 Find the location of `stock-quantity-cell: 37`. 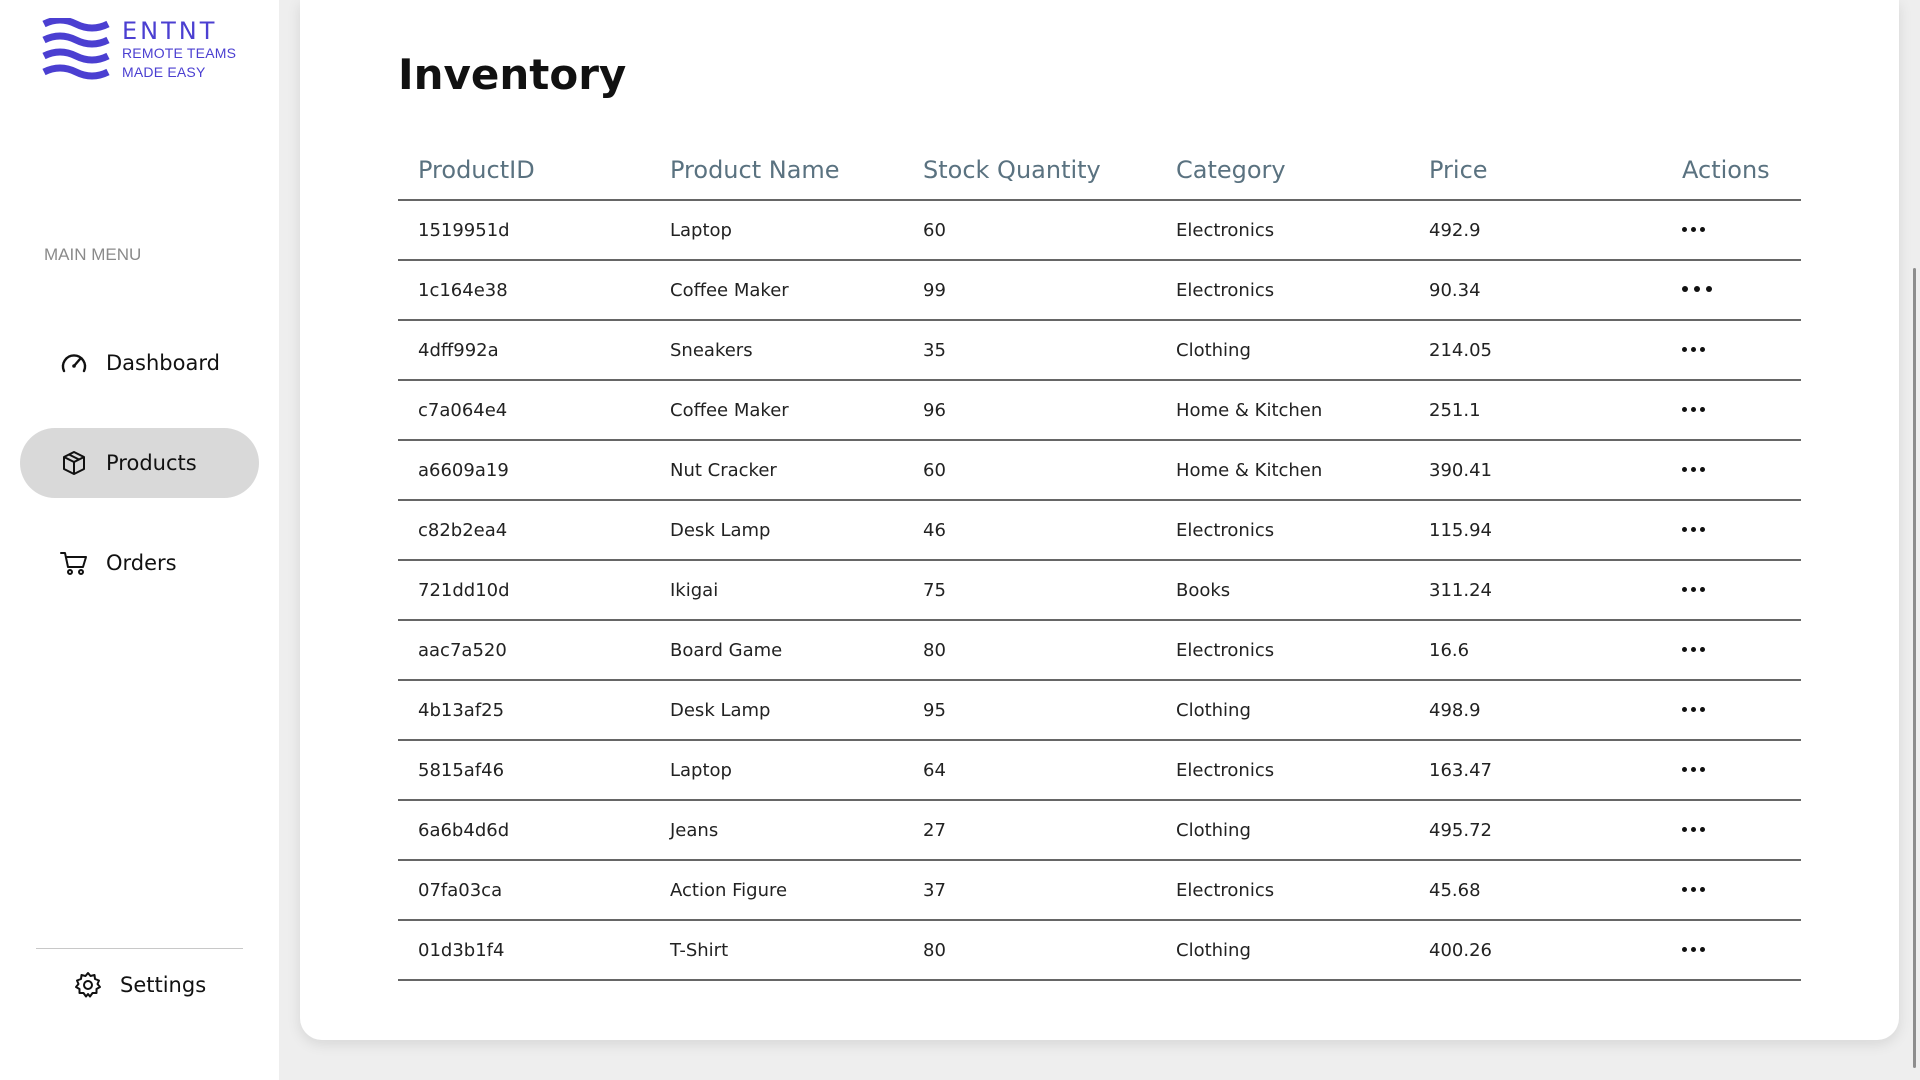

stock-quantity-cell: 37 is located at coordinates (1029, 890).